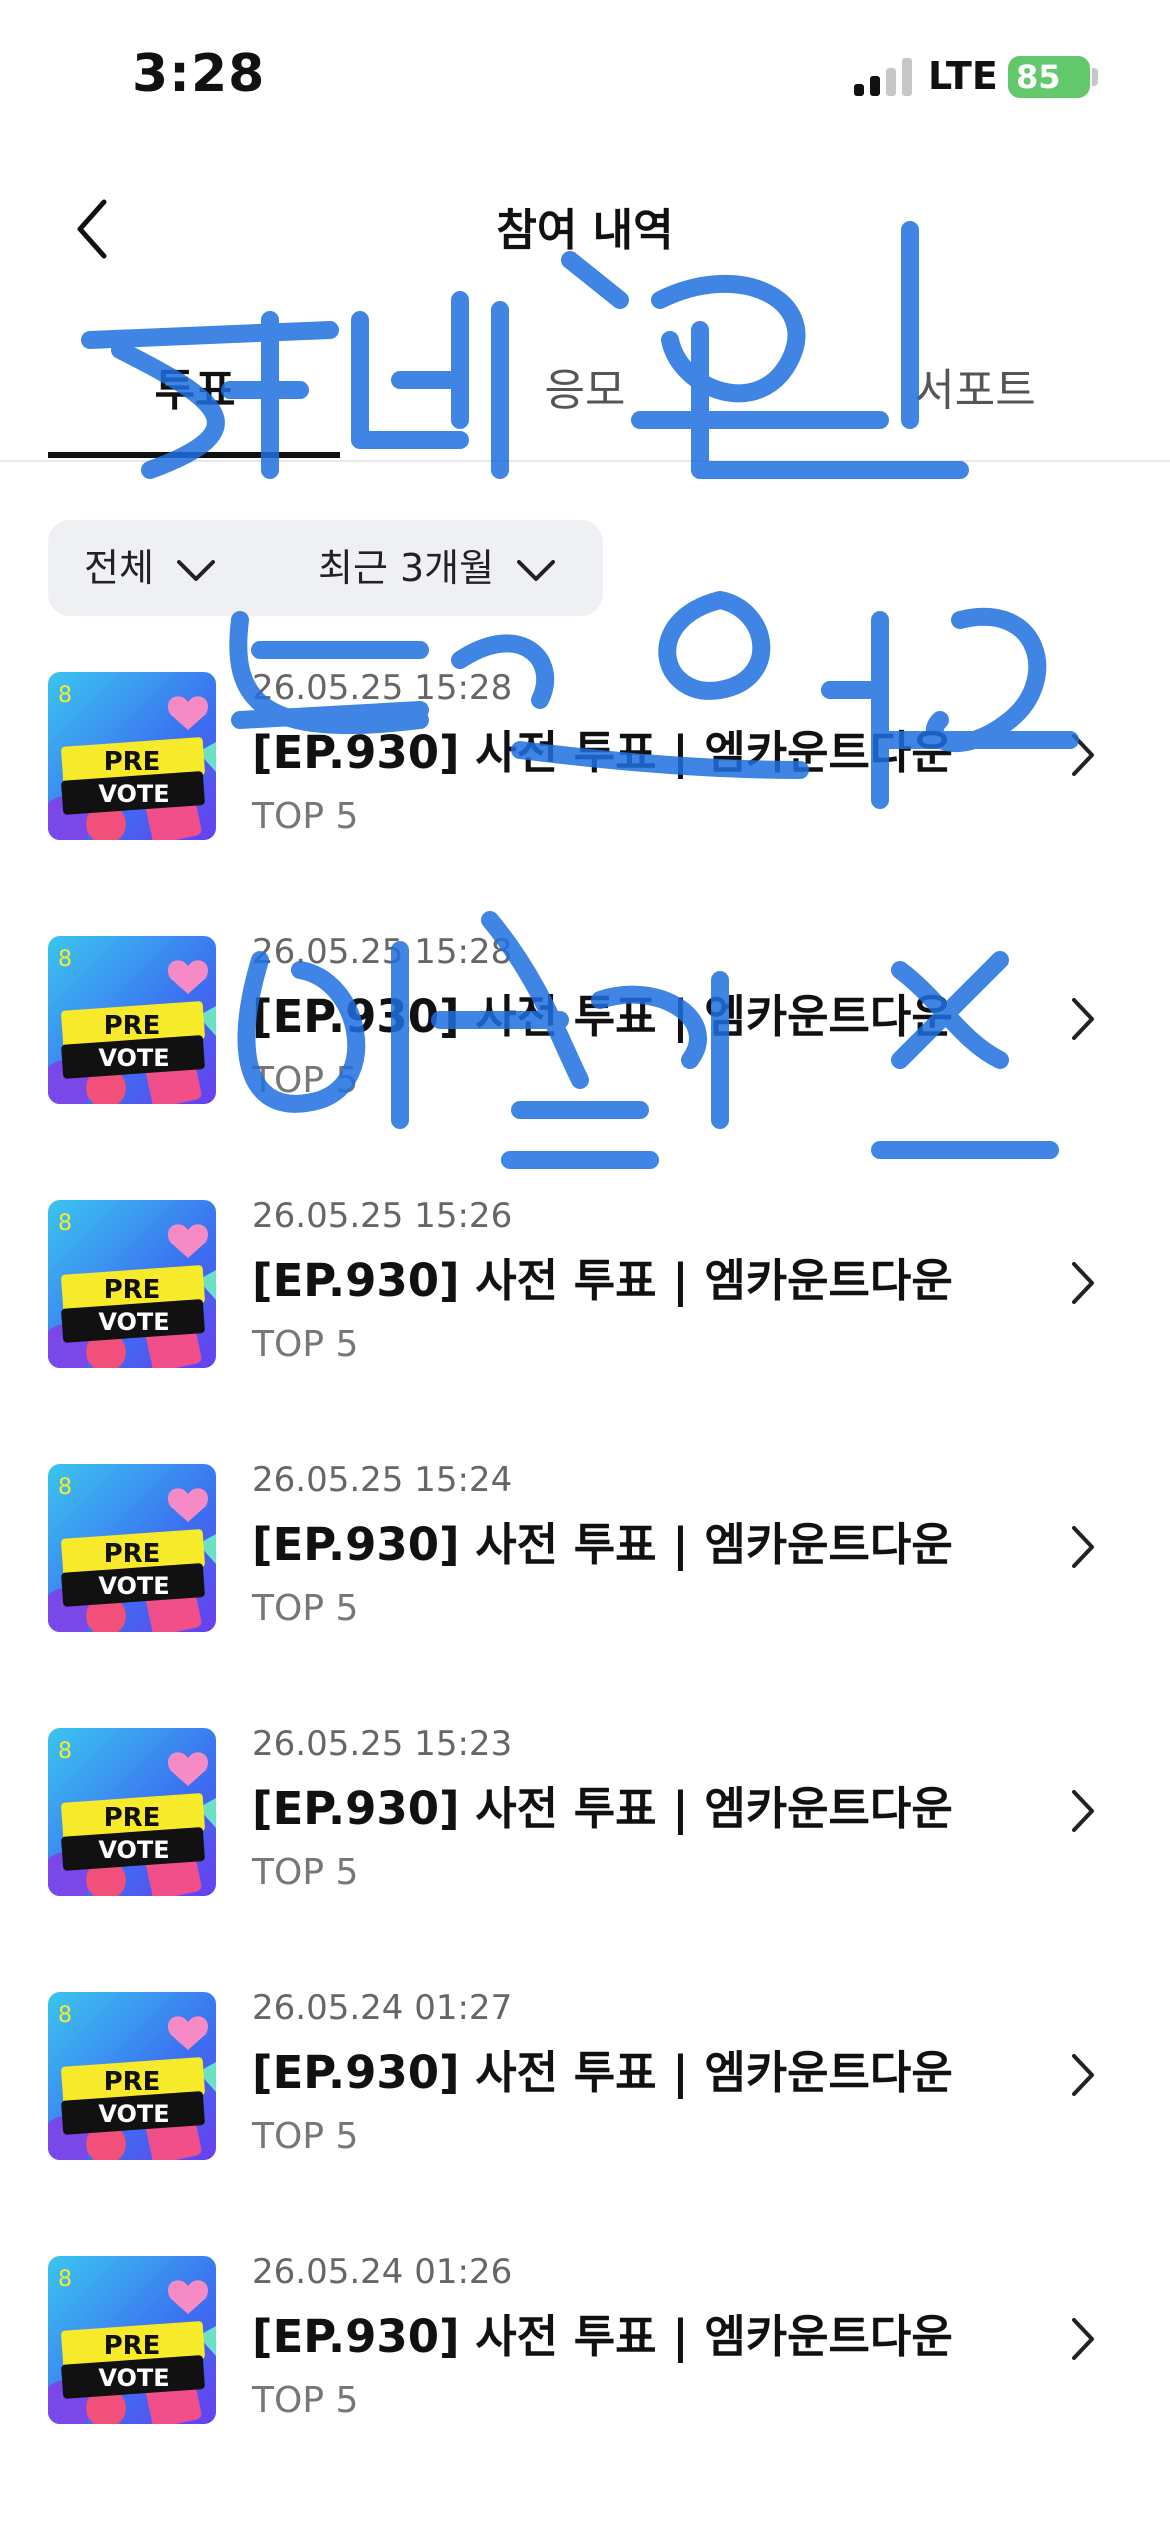 This screenshot has width=1170, height=2532. I want to click on battery-tip, so click(1095, 77).